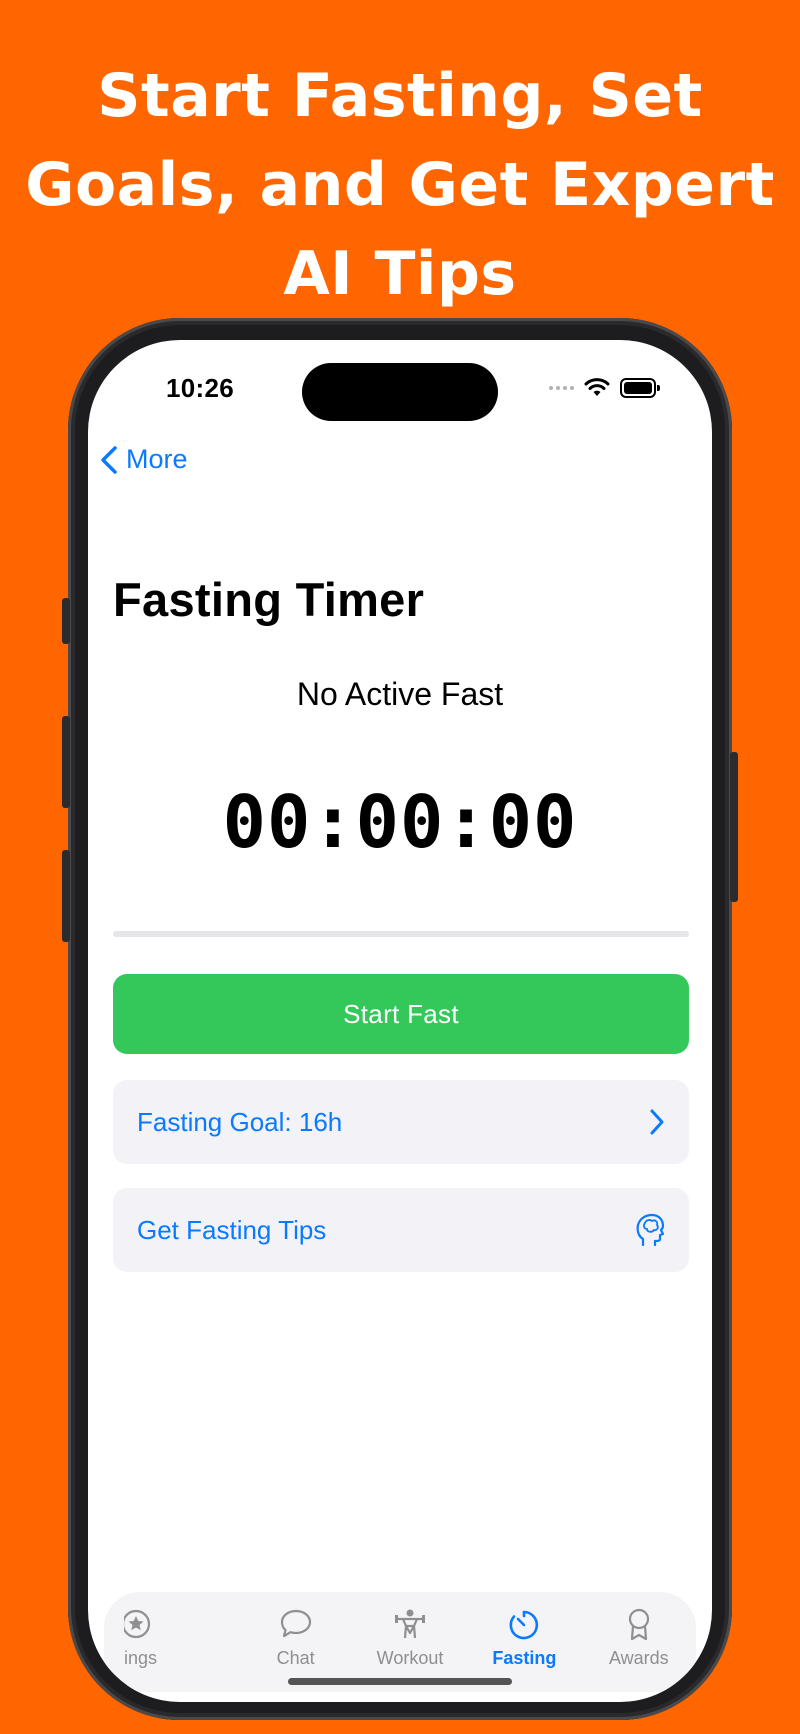  Describe the element at coordinates (638, 1658) in the screenshot. I see `tab-label: Awards` at that location.